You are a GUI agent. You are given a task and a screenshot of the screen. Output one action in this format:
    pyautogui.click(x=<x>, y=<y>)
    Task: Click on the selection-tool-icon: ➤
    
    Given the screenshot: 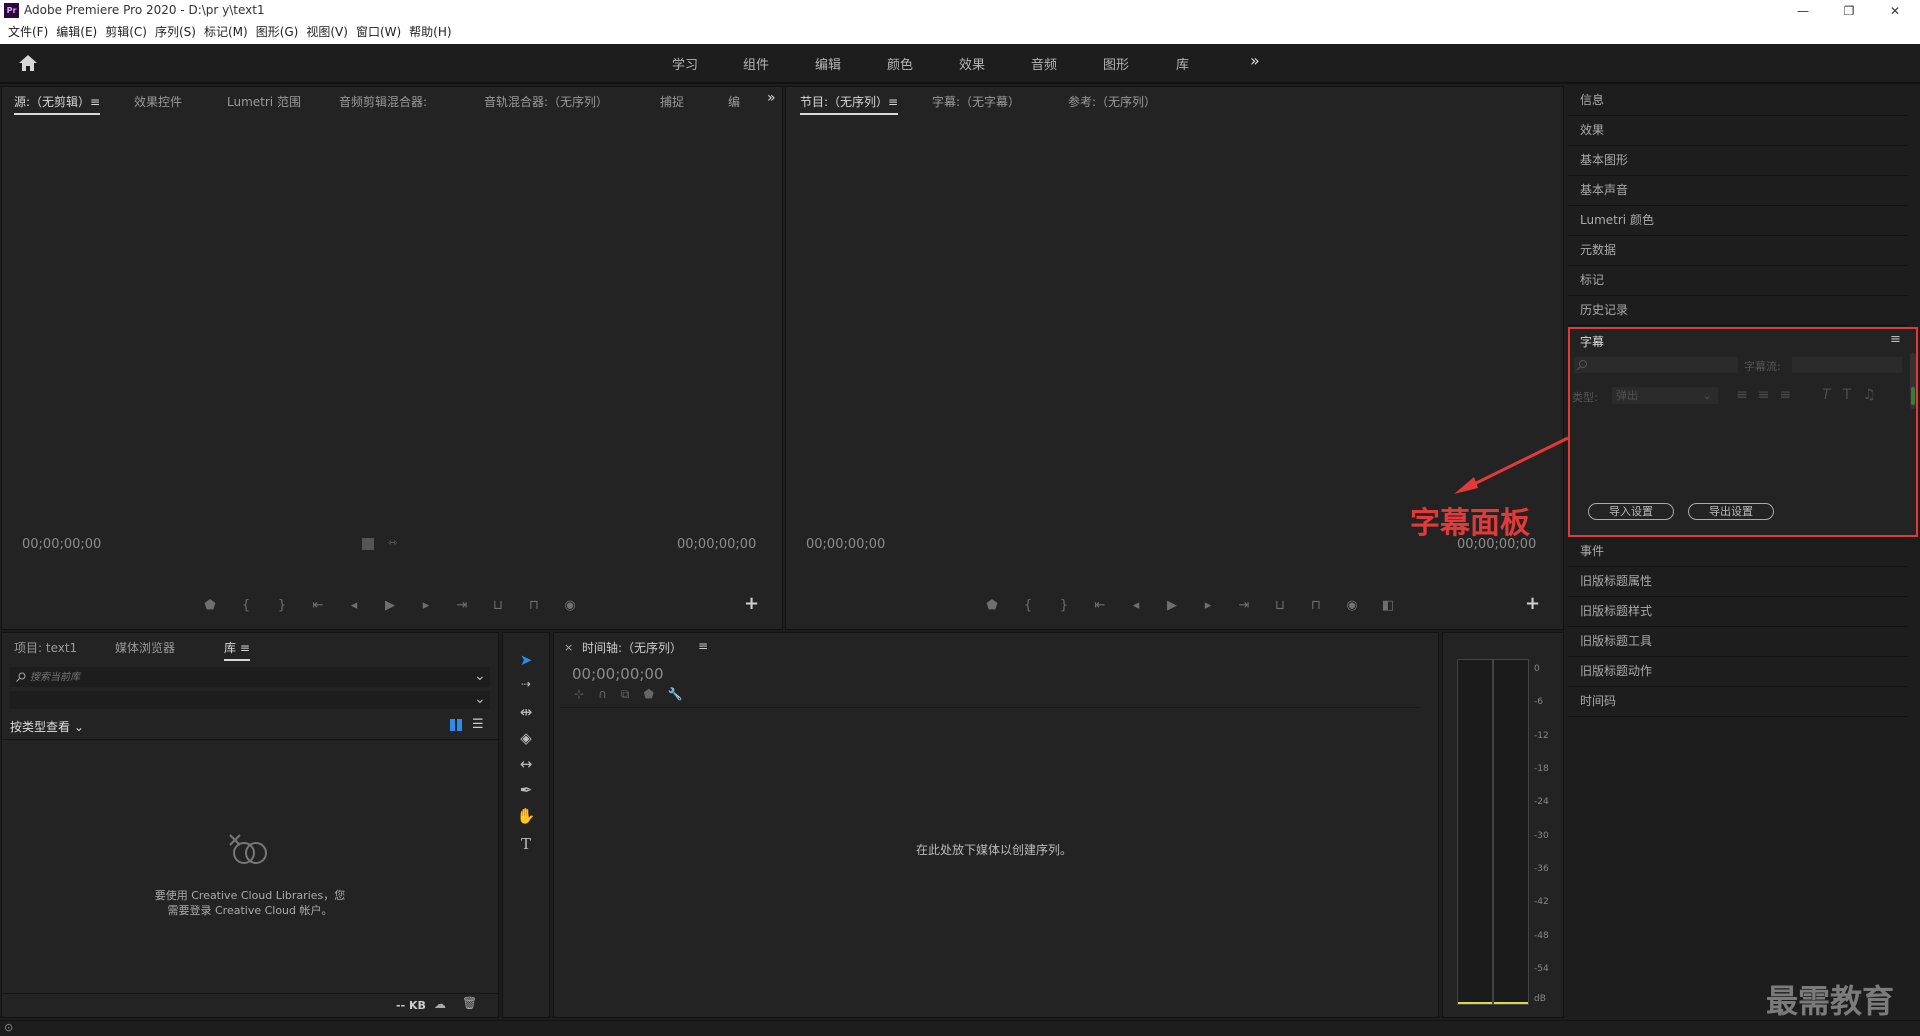 What is the action you would take?
    pyautogui.click(x=526, y=664)
    